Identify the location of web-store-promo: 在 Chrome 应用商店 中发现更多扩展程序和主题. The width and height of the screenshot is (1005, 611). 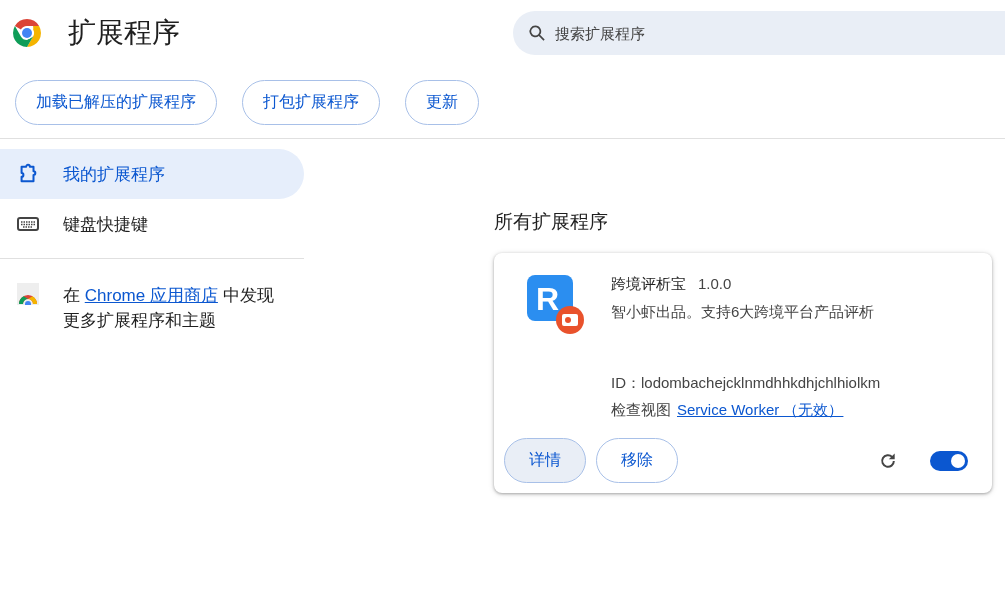
(169, 308).